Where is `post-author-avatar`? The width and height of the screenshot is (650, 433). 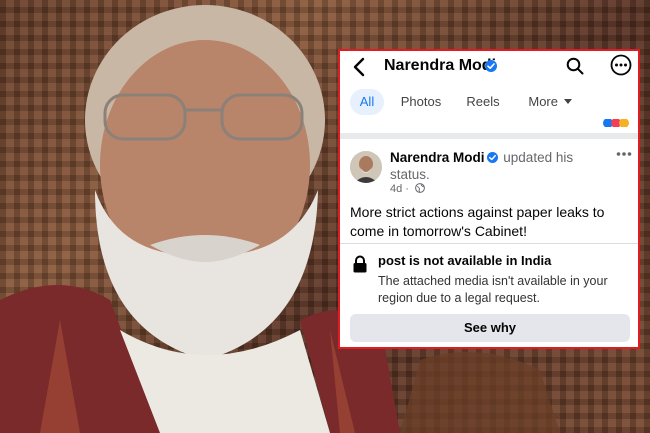 post-author-avatar is located at coordinates (366, 167).